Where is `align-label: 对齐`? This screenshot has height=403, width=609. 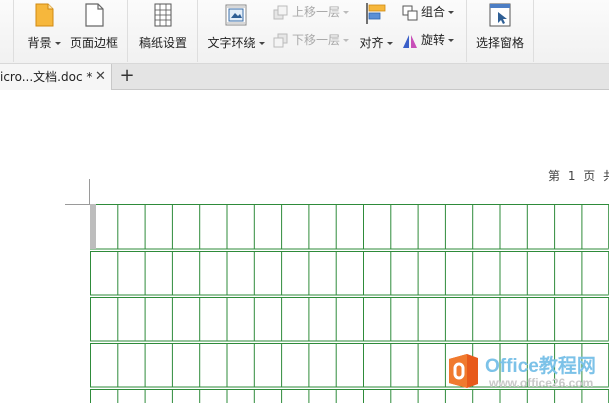 align-label: 对齐 is located at coordinates (371, 43).